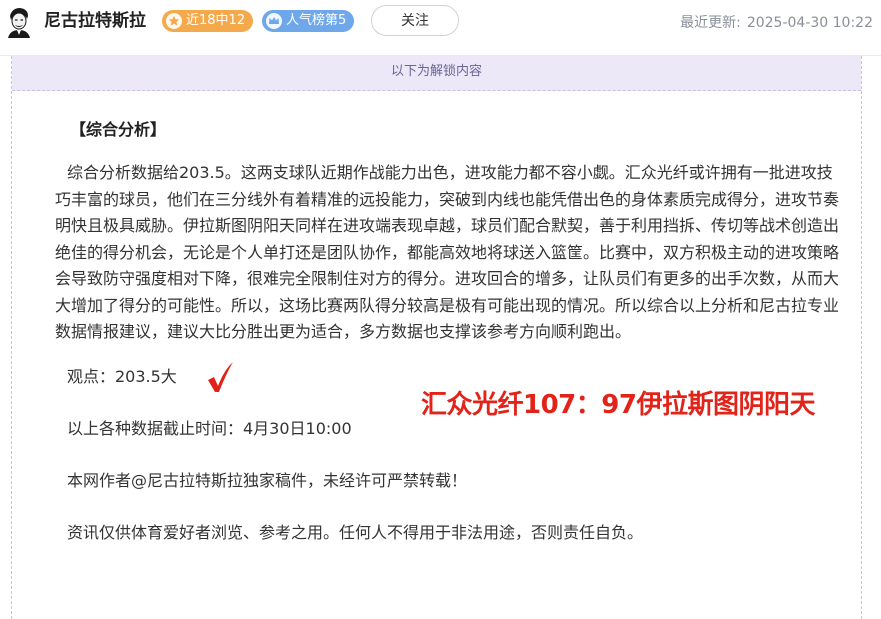 The height and width of the screenshot is (619, 881). Describe the element at coordinates (174, 21) in the screenshot. I see `star-icon` at that location.